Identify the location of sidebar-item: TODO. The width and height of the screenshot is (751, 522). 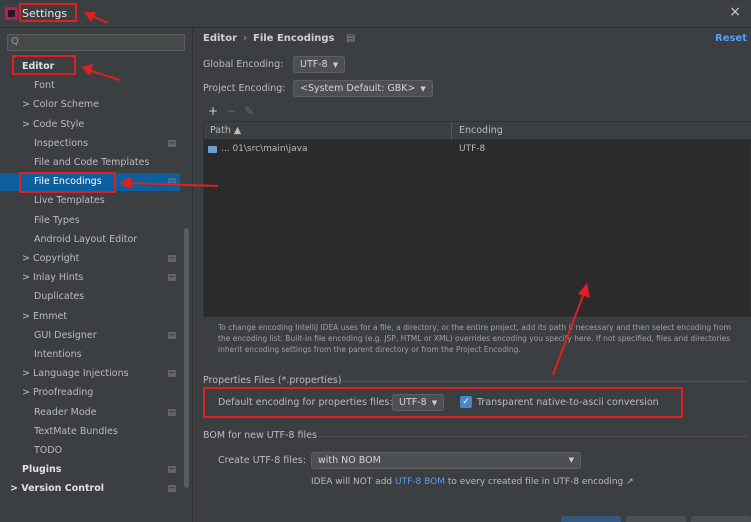
(90, 451).